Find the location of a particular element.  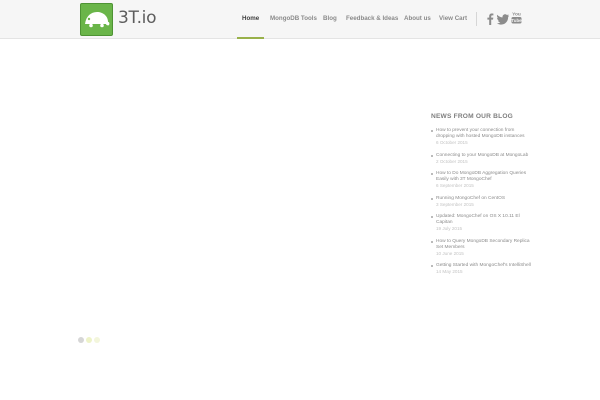

blog-post-date: 10 June 2015 is located at coordinates (450, 253).